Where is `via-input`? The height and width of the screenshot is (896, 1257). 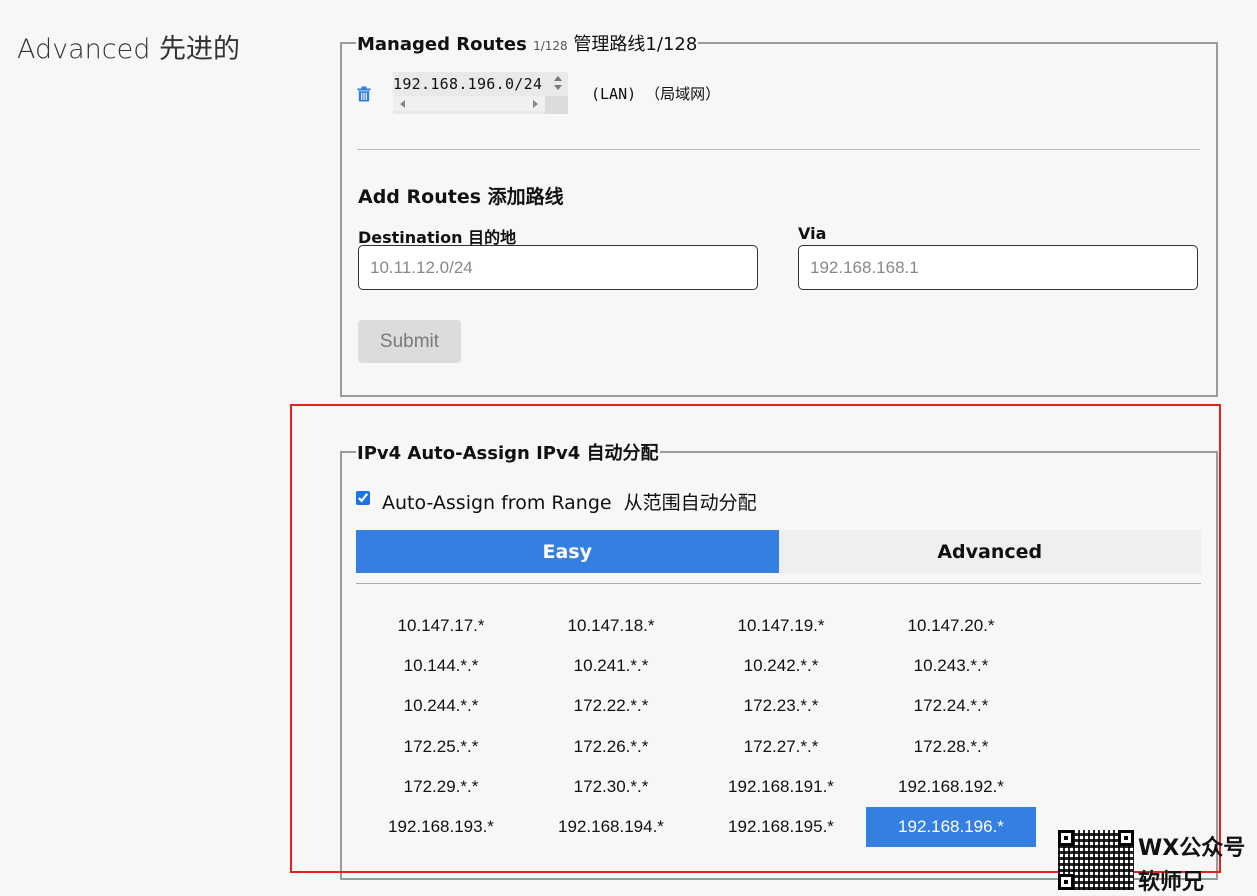
via-input is located at coordinates (998, 267).